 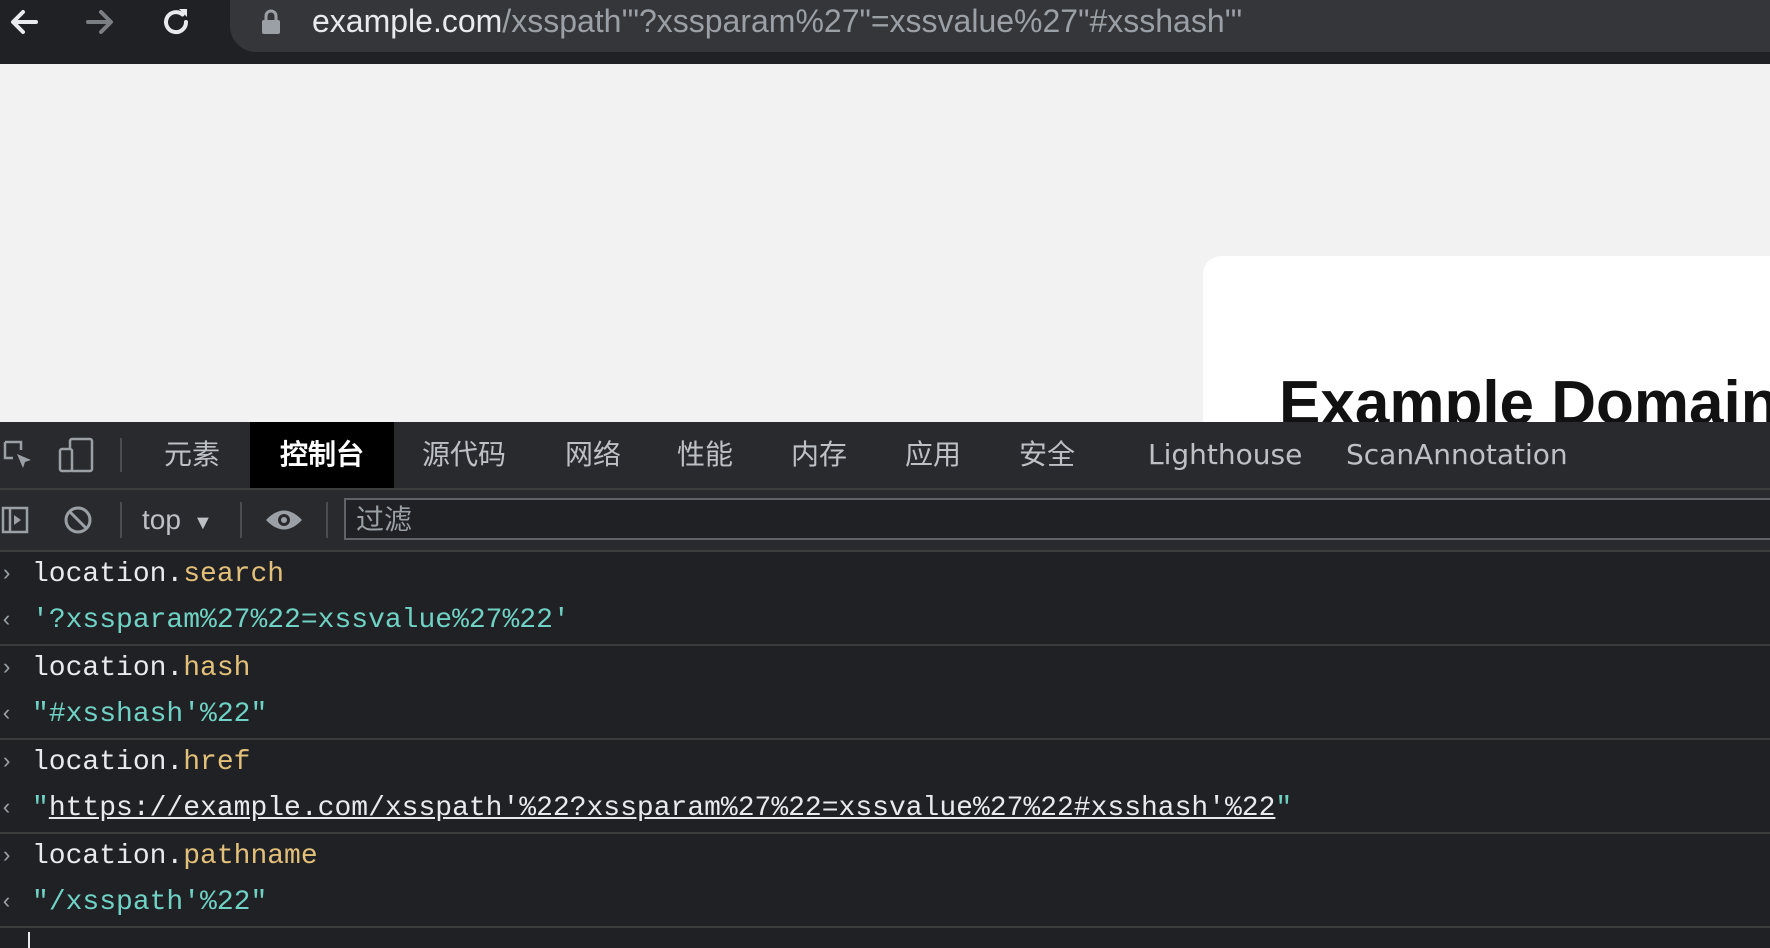 I want to click on text-cursor, so click(x=29, y=940).